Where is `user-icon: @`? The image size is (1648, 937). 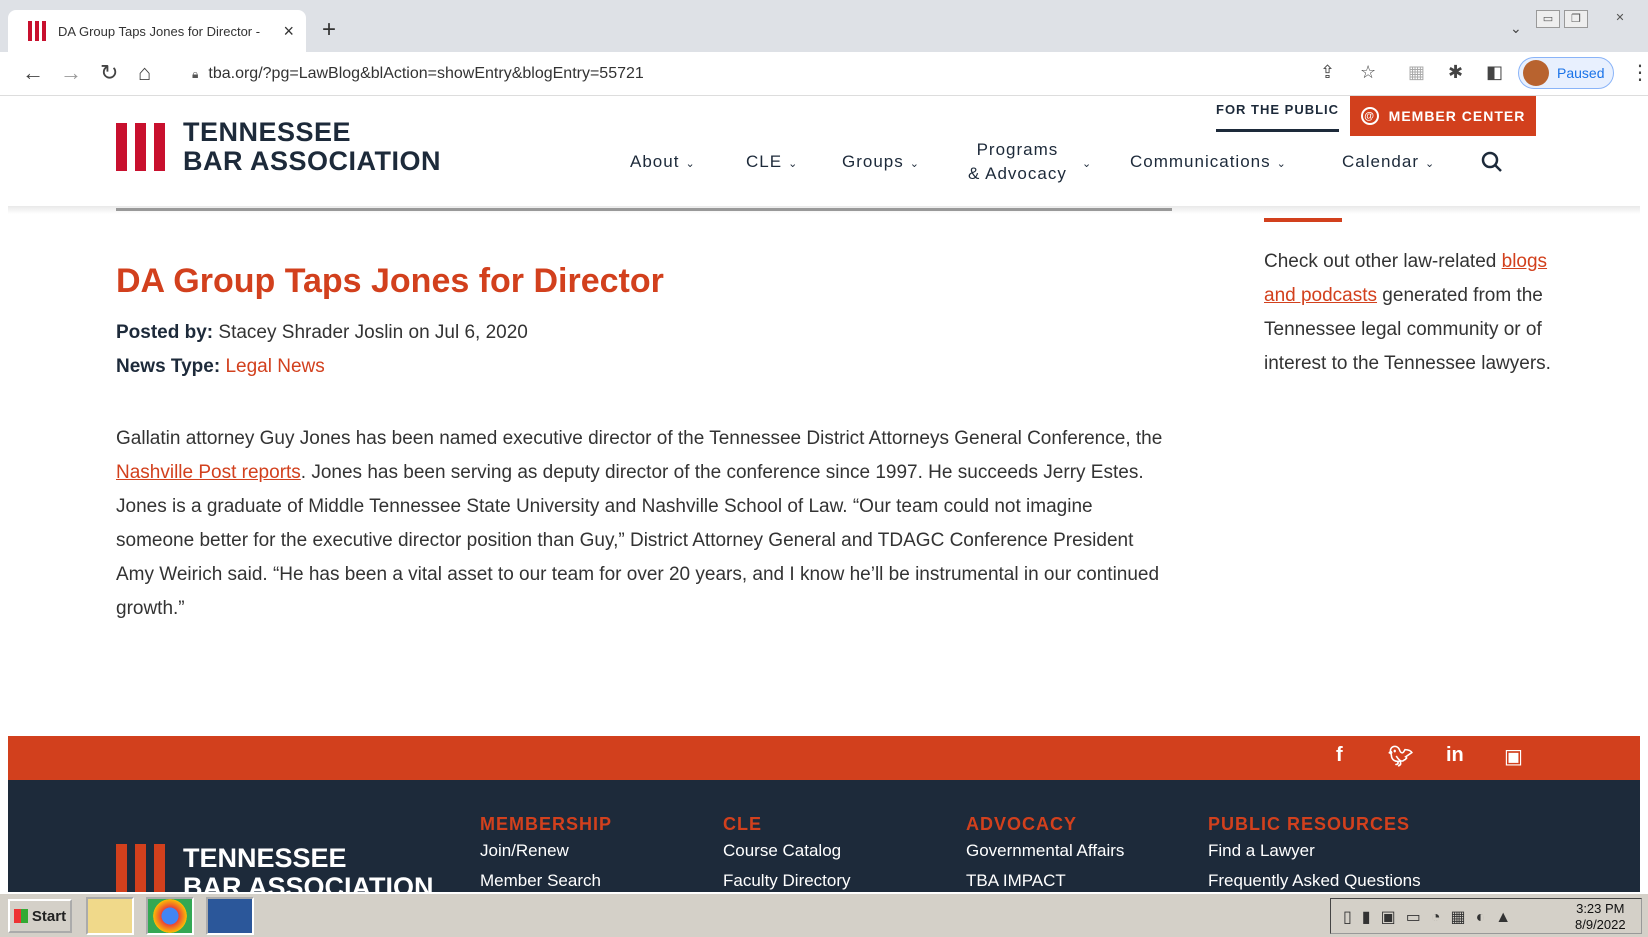 user-icon: @ is located at coordinates (1369, 116).